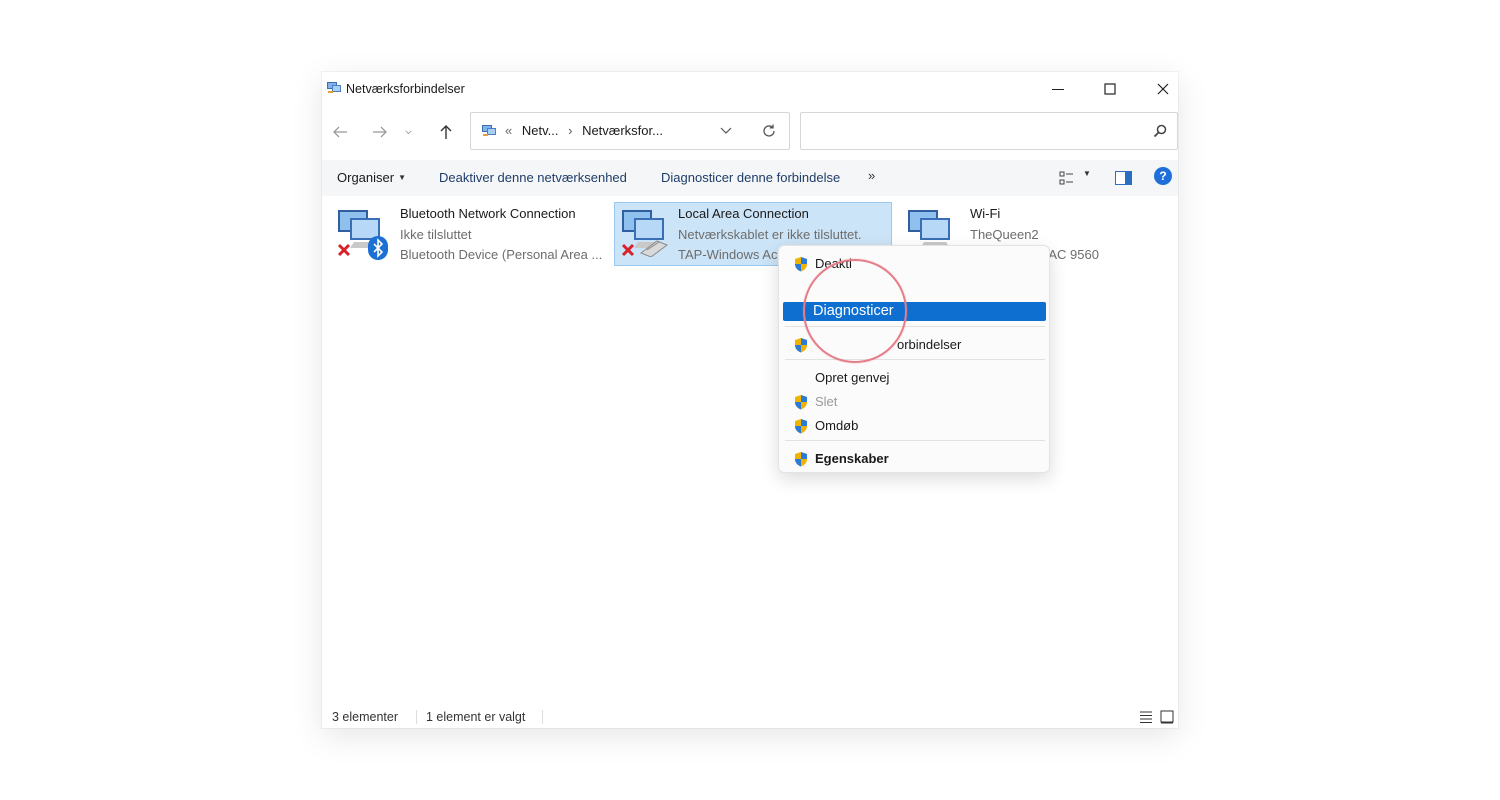 This screenshot has height=800, width=1500. I want to click on connection-name: Bluetooth Network Connection, so click(488, 213).